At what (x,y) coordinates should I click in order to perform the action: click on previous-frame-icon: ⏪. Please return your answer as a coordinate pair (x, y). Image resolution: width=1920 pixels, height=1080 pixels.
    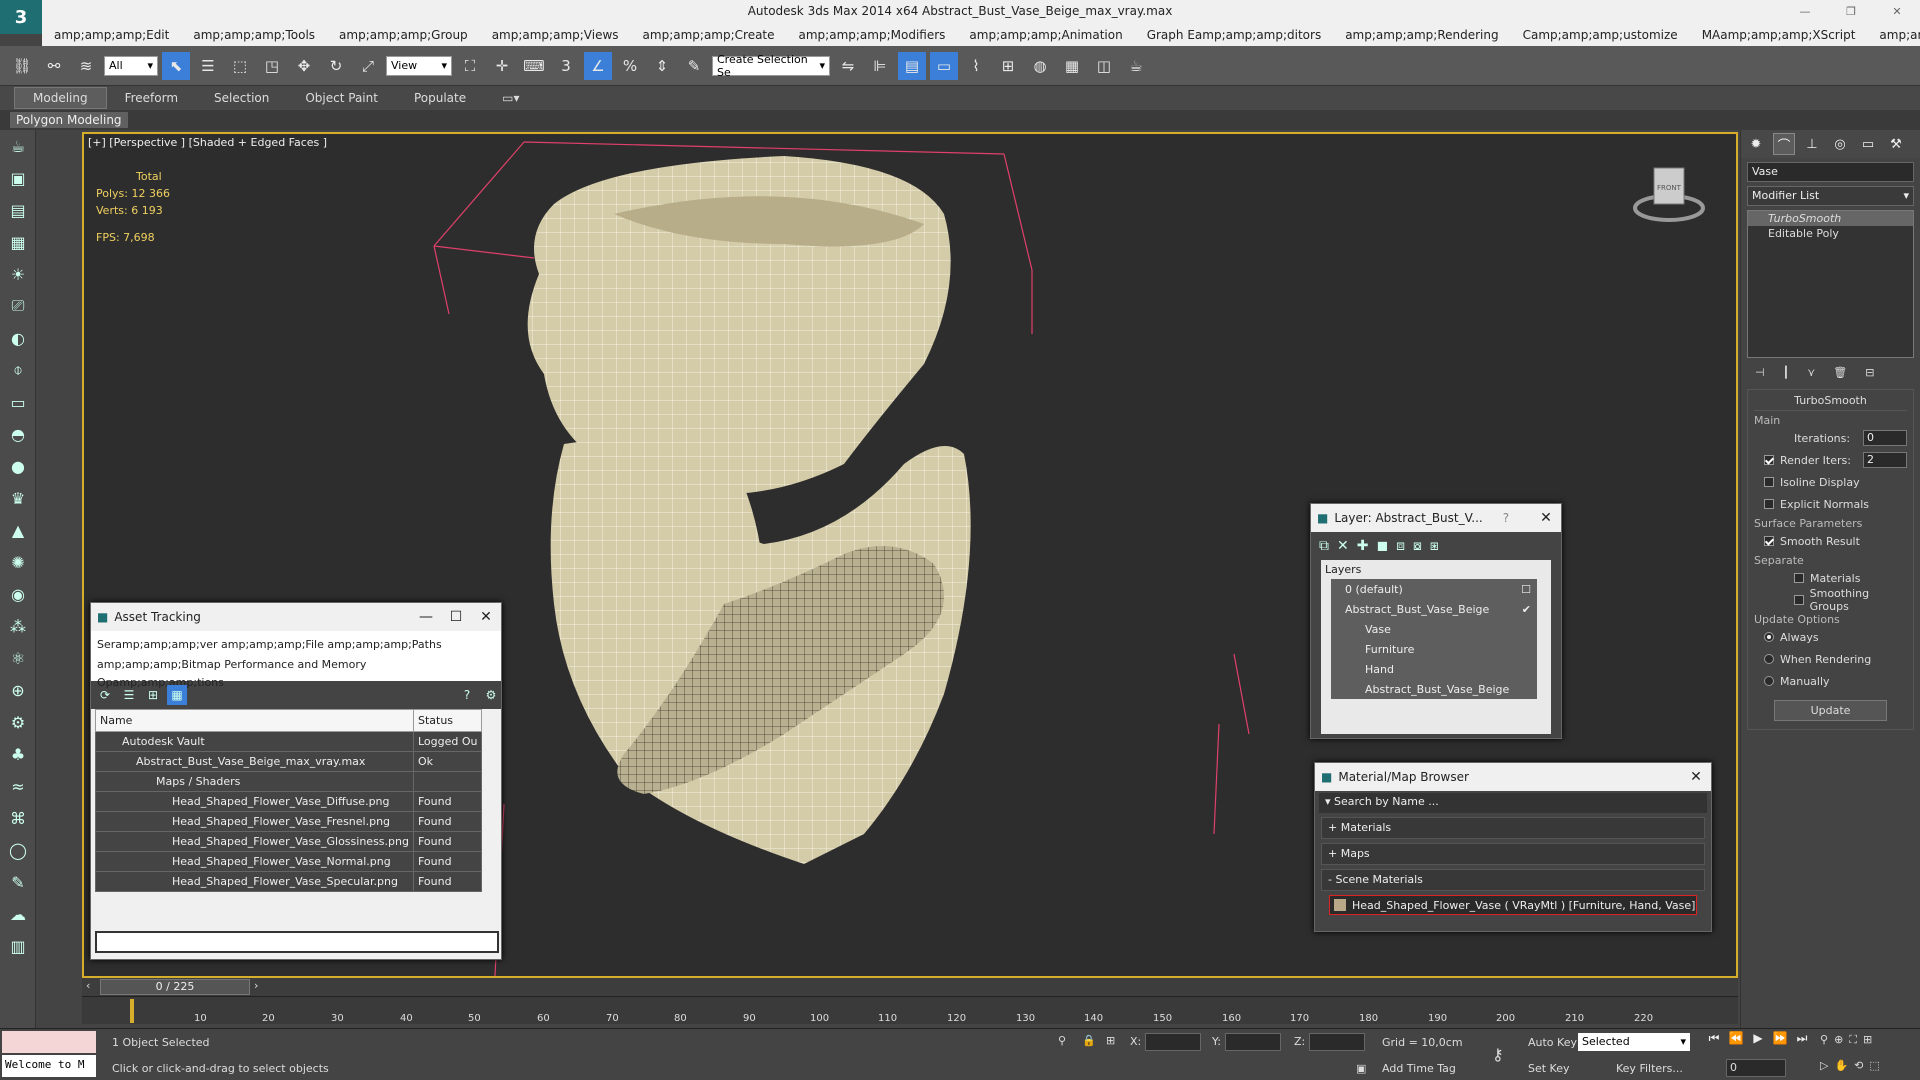
    Looking at the image, I should click on (1736, 1041).